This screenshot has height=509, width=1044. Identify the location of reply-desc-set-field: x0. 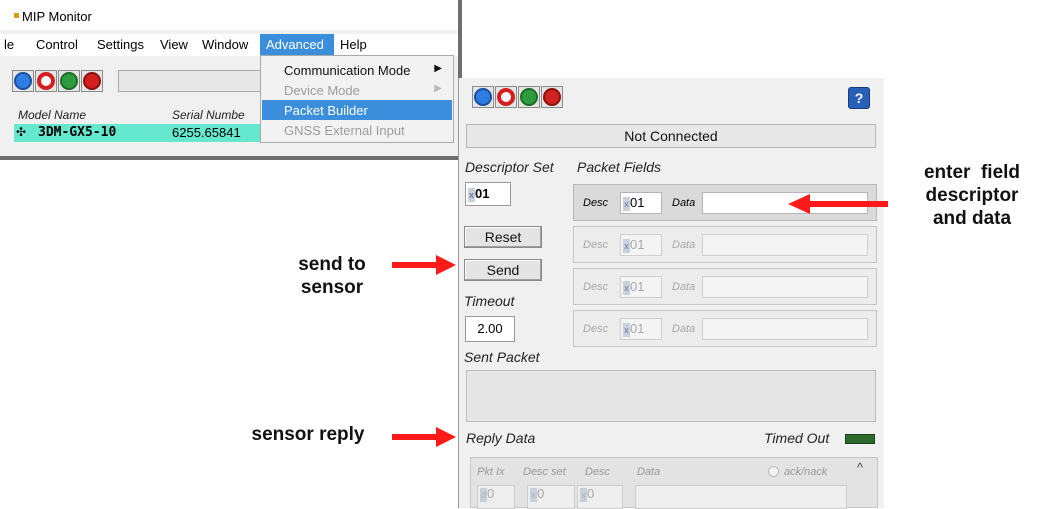
(551, 497).